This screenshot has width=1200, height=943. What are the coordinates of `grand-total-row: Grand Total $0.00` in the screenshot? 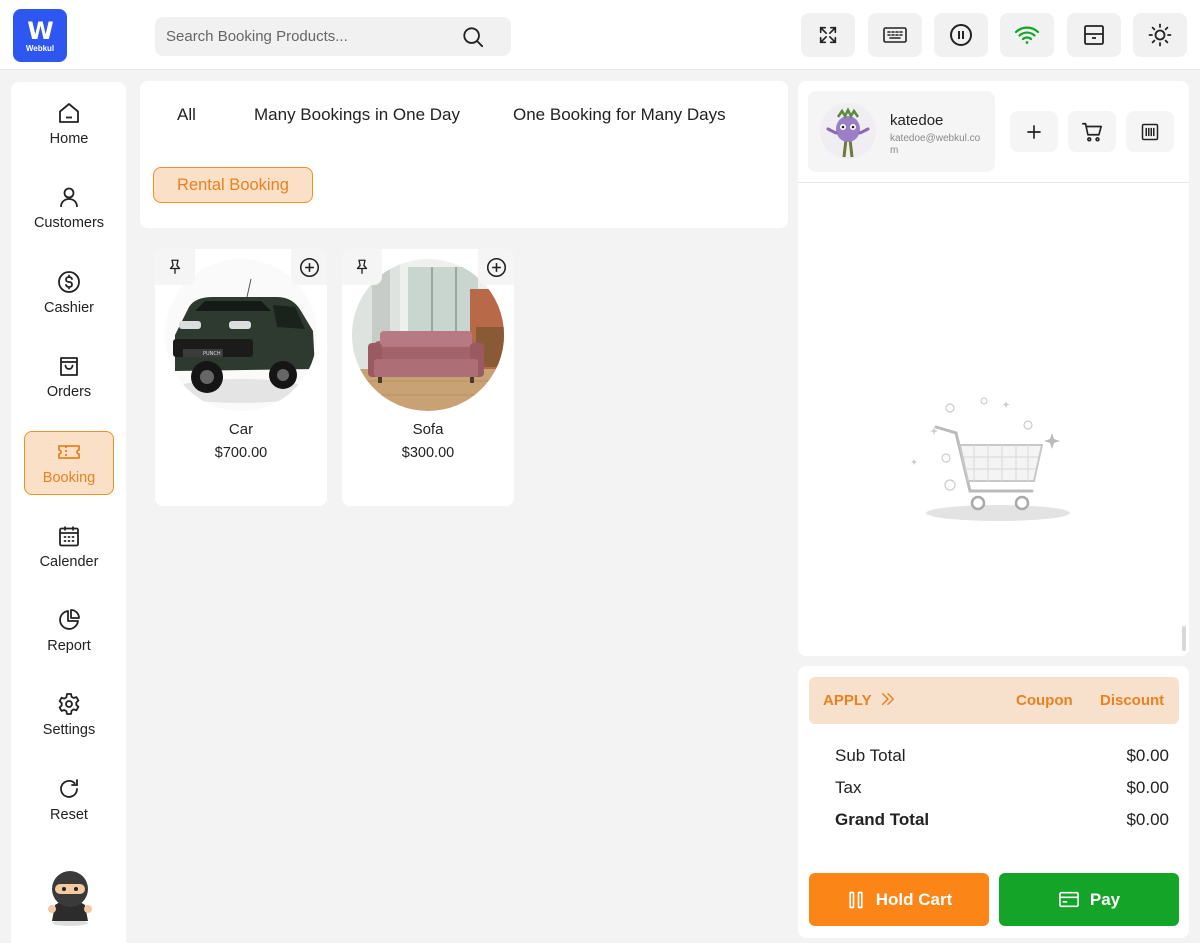 It's located at (1002, 820).